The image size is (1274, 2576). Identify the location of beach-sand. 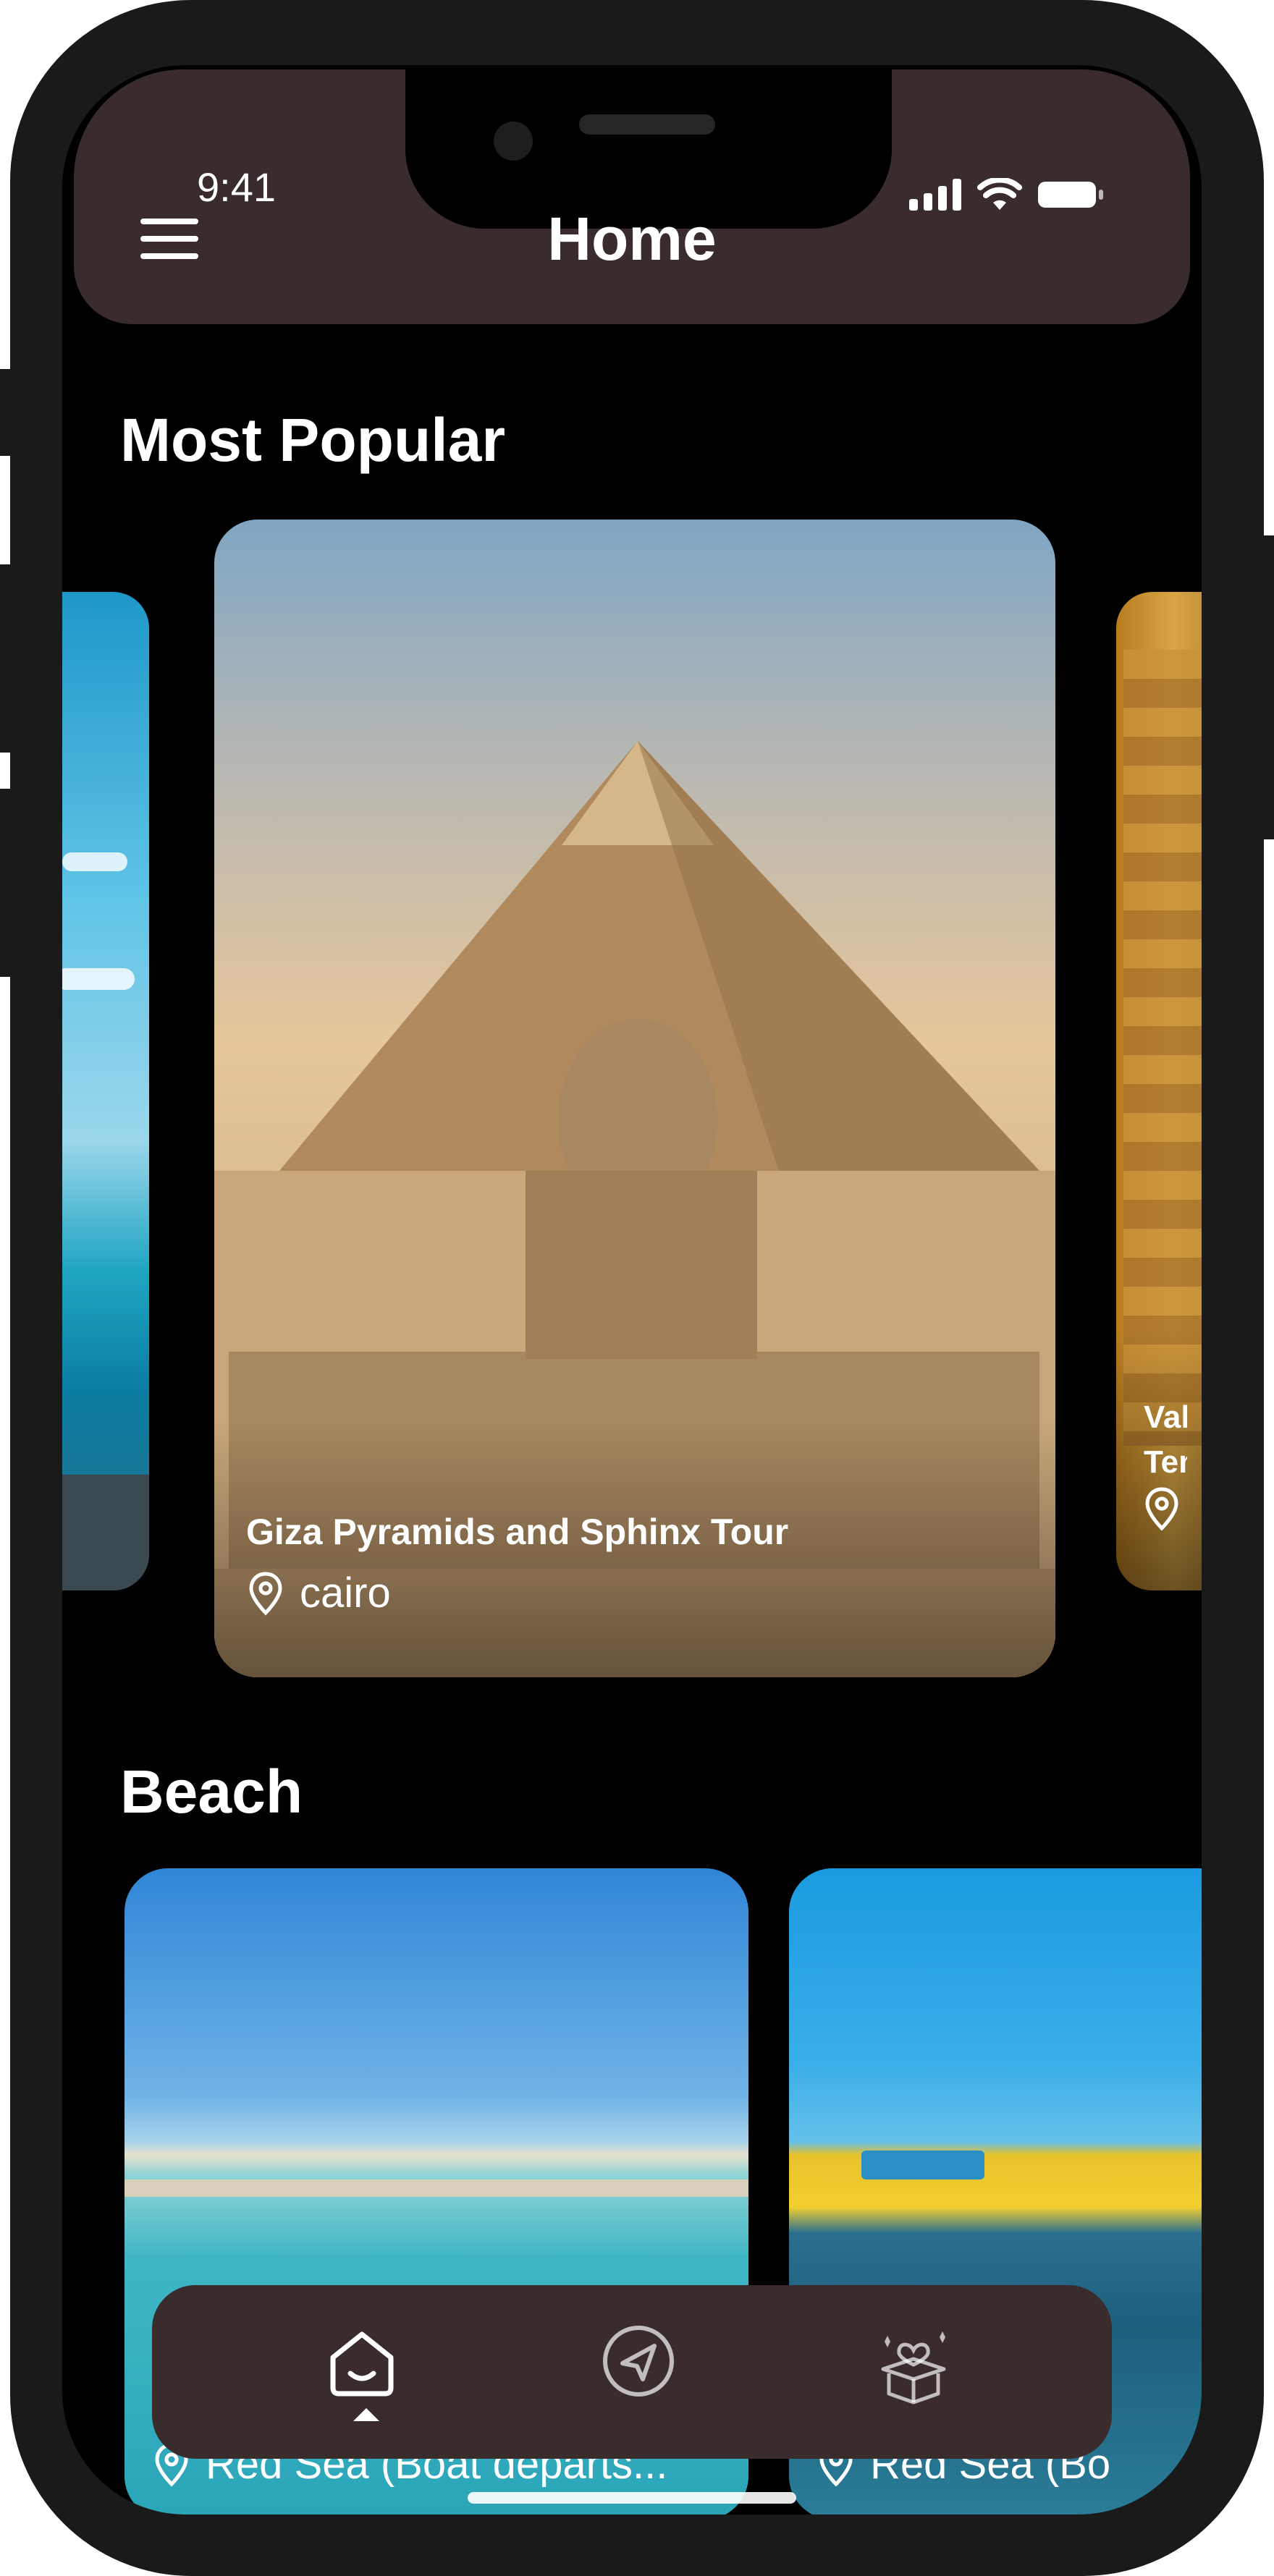
(105, 1532).